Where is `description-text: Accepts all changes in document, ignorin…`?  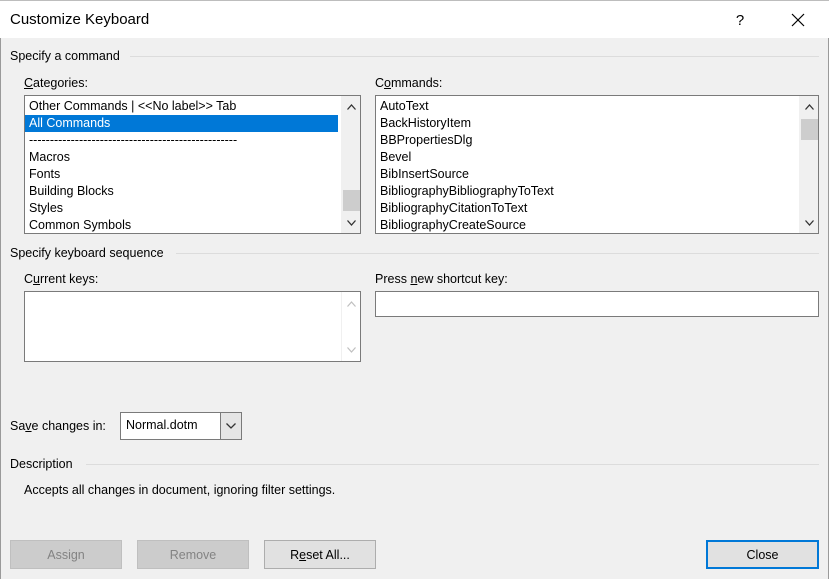
description-text: Accepts all changes in document, ignorin… is located at coordinates (180, 490).